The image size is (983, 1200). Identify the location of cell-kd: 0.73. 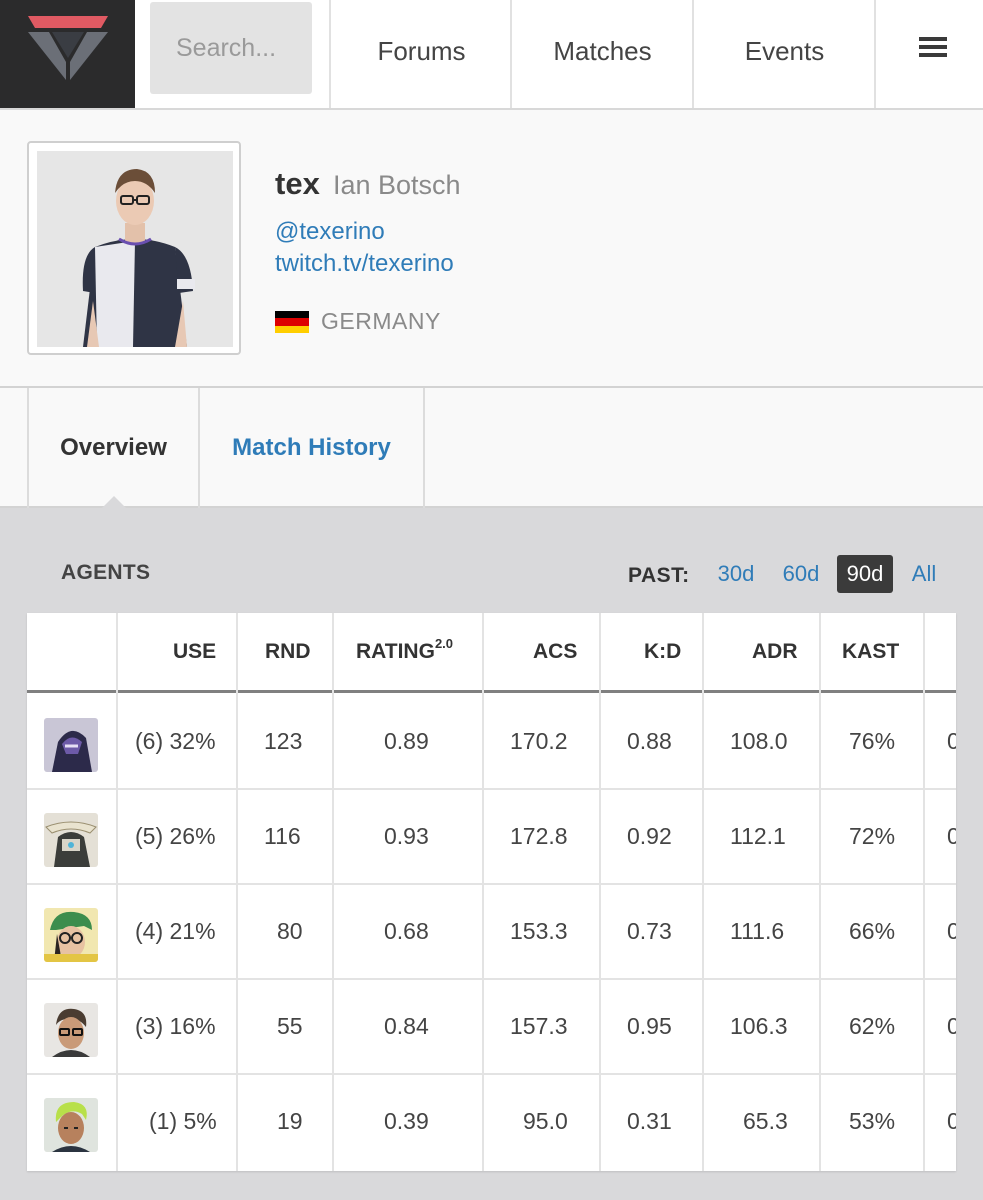
(649, 931).